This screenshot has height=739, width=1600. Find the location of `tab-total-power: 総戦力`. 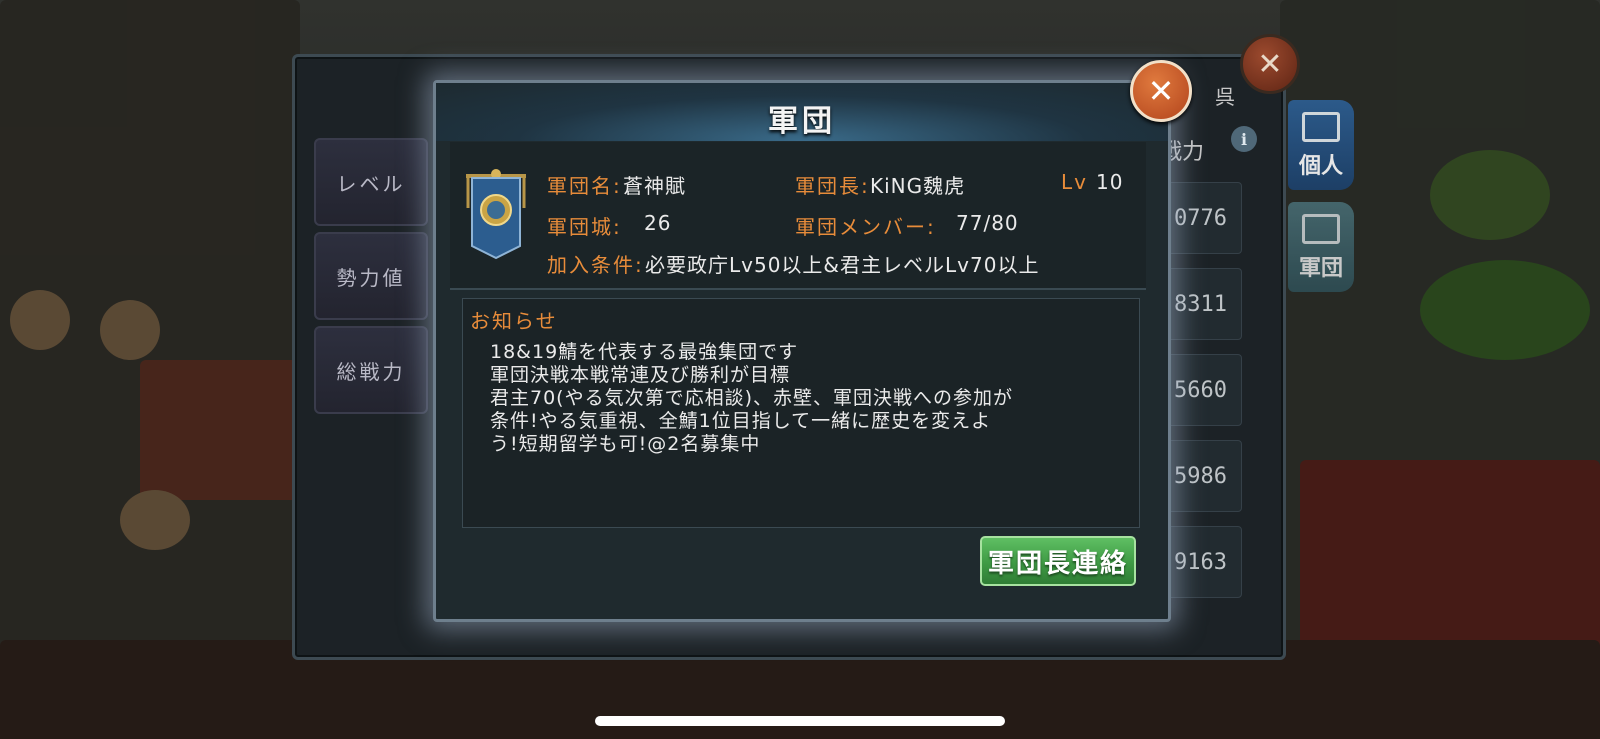

tab-total-power: 総戦力 is located at coordinates (371, 370).